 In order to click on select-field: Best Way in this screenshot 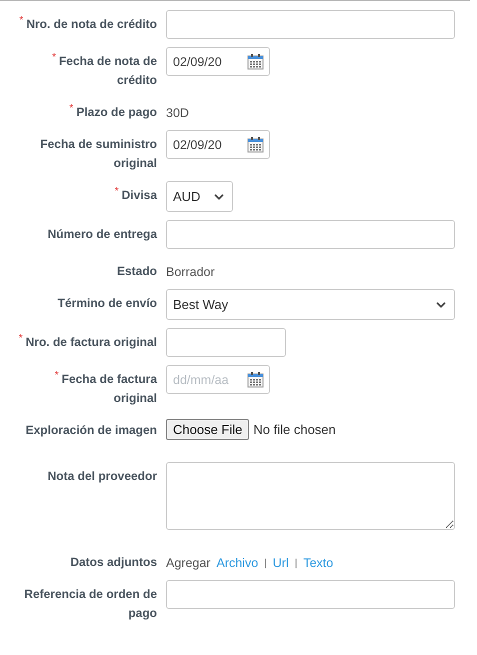, I will do `click(310, 304)`.